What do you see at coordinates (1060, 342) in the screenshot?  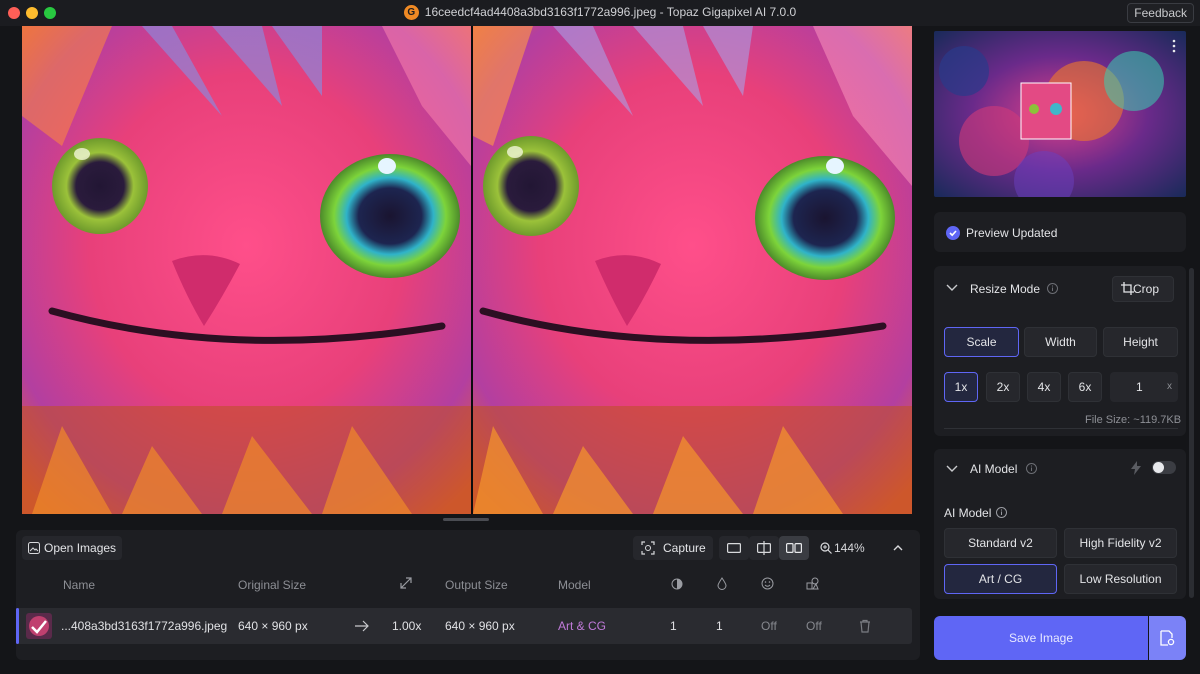 I see `mode-width-button: Width` at bounding box center [1060, 342].